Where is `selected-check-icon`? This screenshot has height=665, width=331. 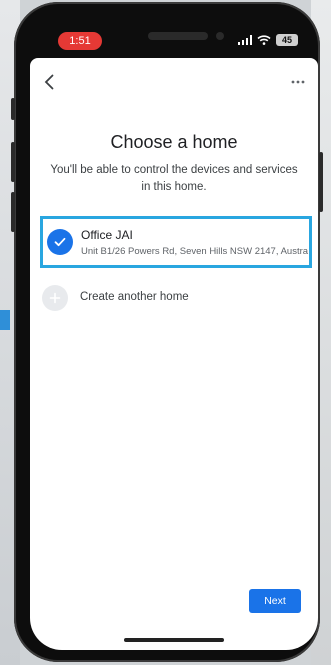
selected-check-icon is located at coordinates (60, 242).